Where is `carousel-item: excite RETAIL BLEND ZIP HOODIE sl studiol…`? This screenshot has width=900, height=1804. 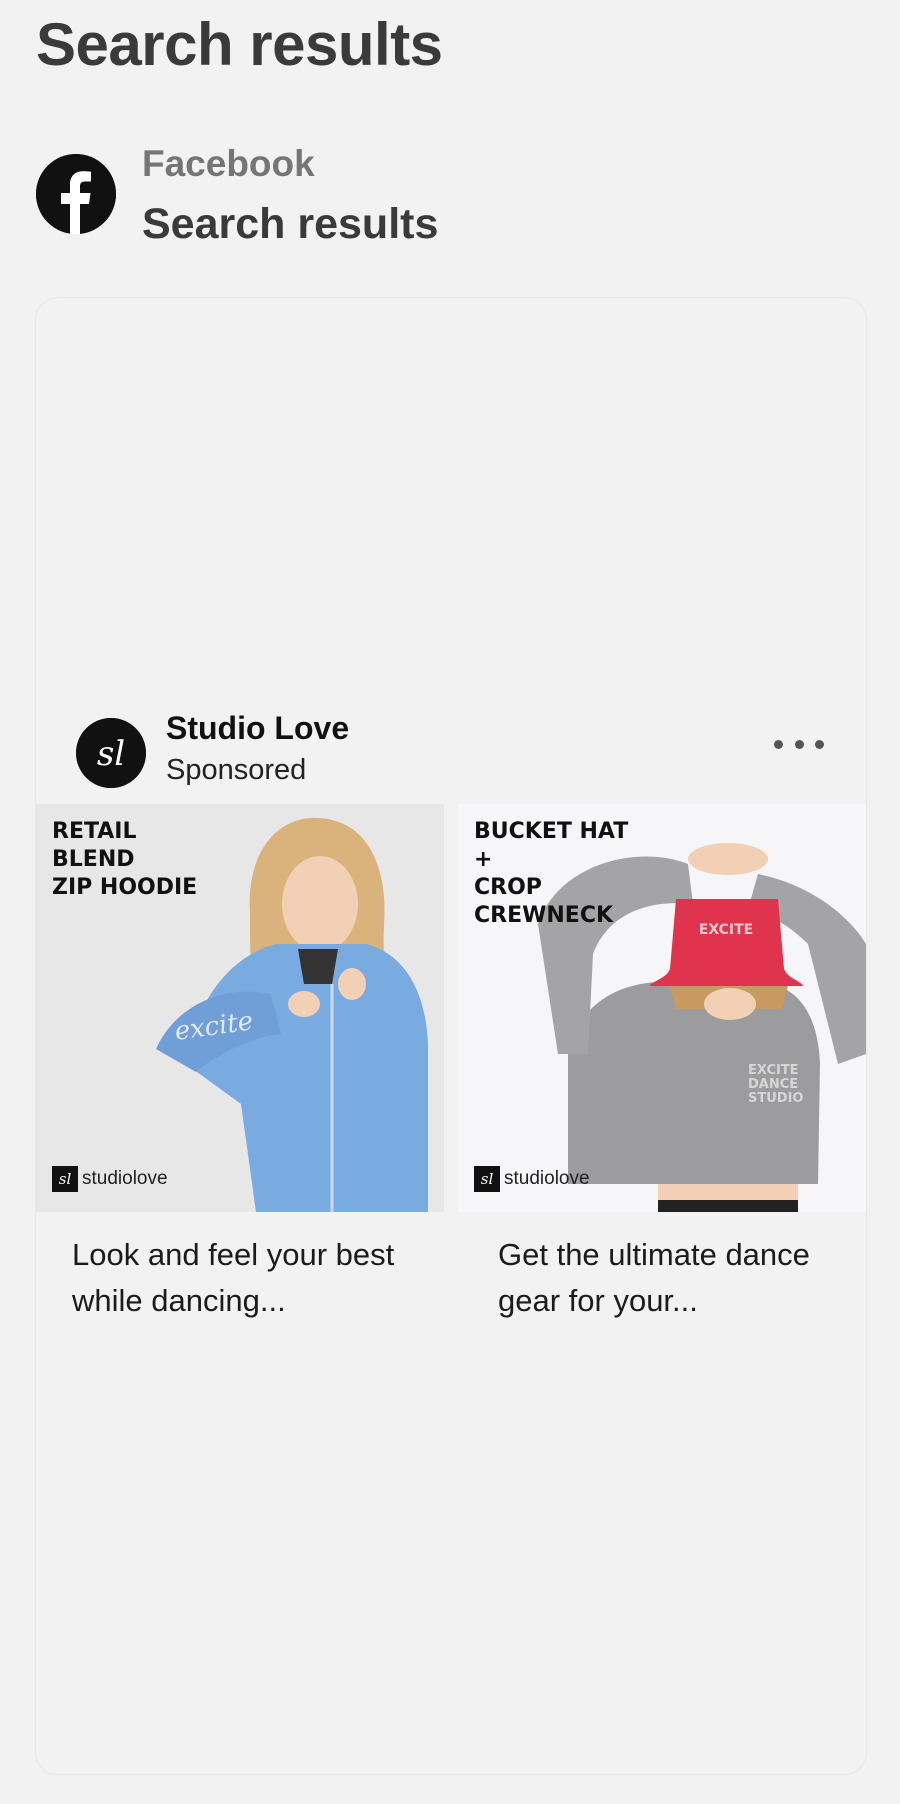
carousel-item: excite RETAIL BLEND ZIP HOODIE sl studiol… is located at coordinates (240, 1074).